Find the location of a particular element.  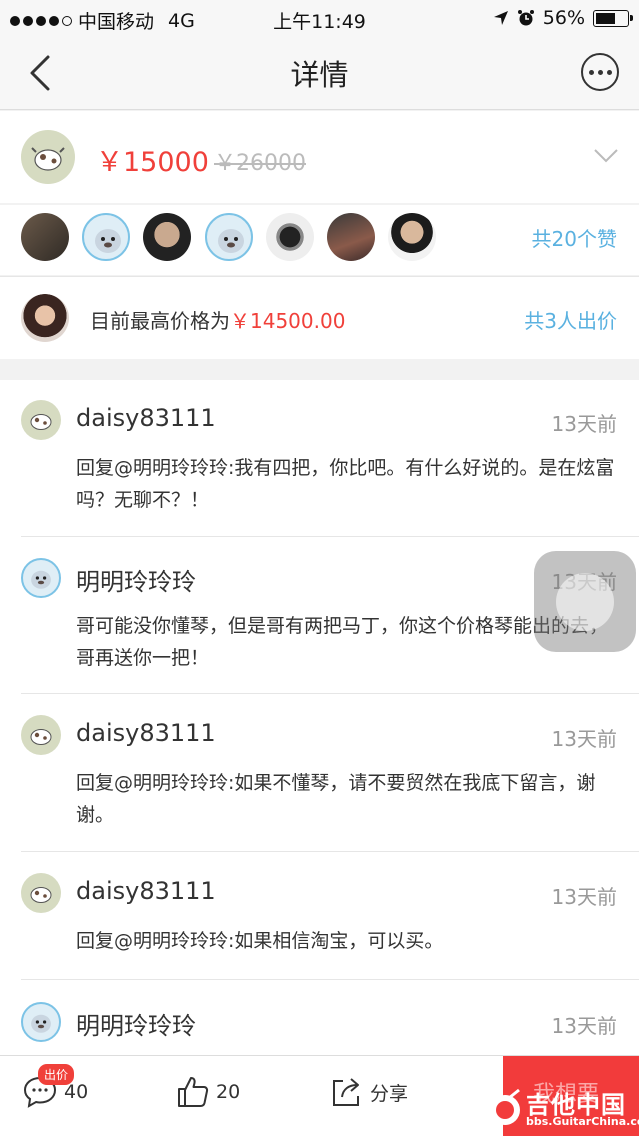

battery-icon is located at coordinates (613, 18).